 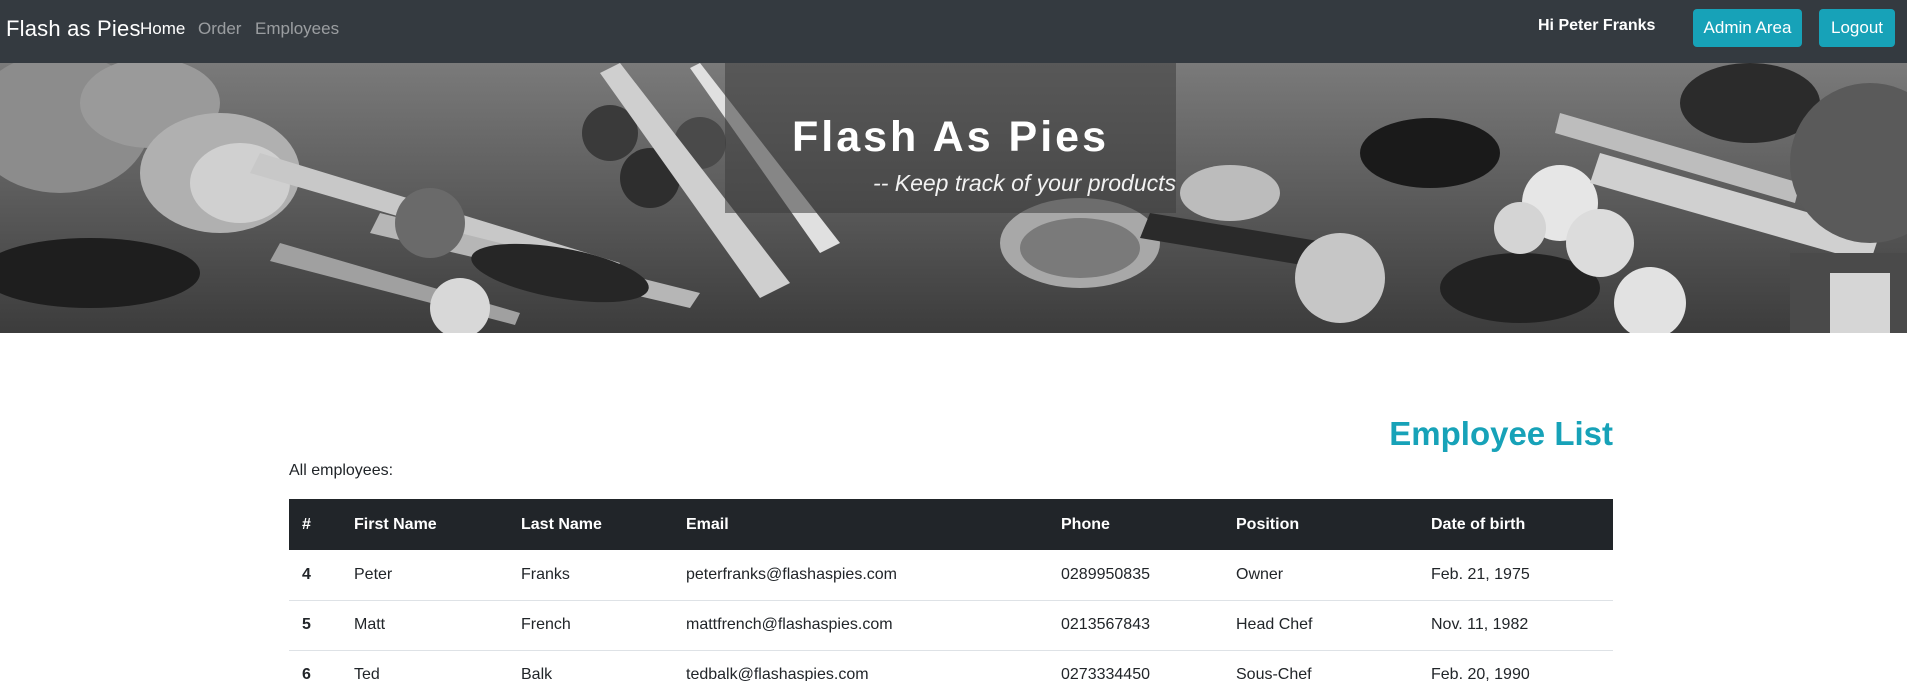 I want to click on cell-email: tedbalk@flashaspies.com, so click(x=860, y=665).